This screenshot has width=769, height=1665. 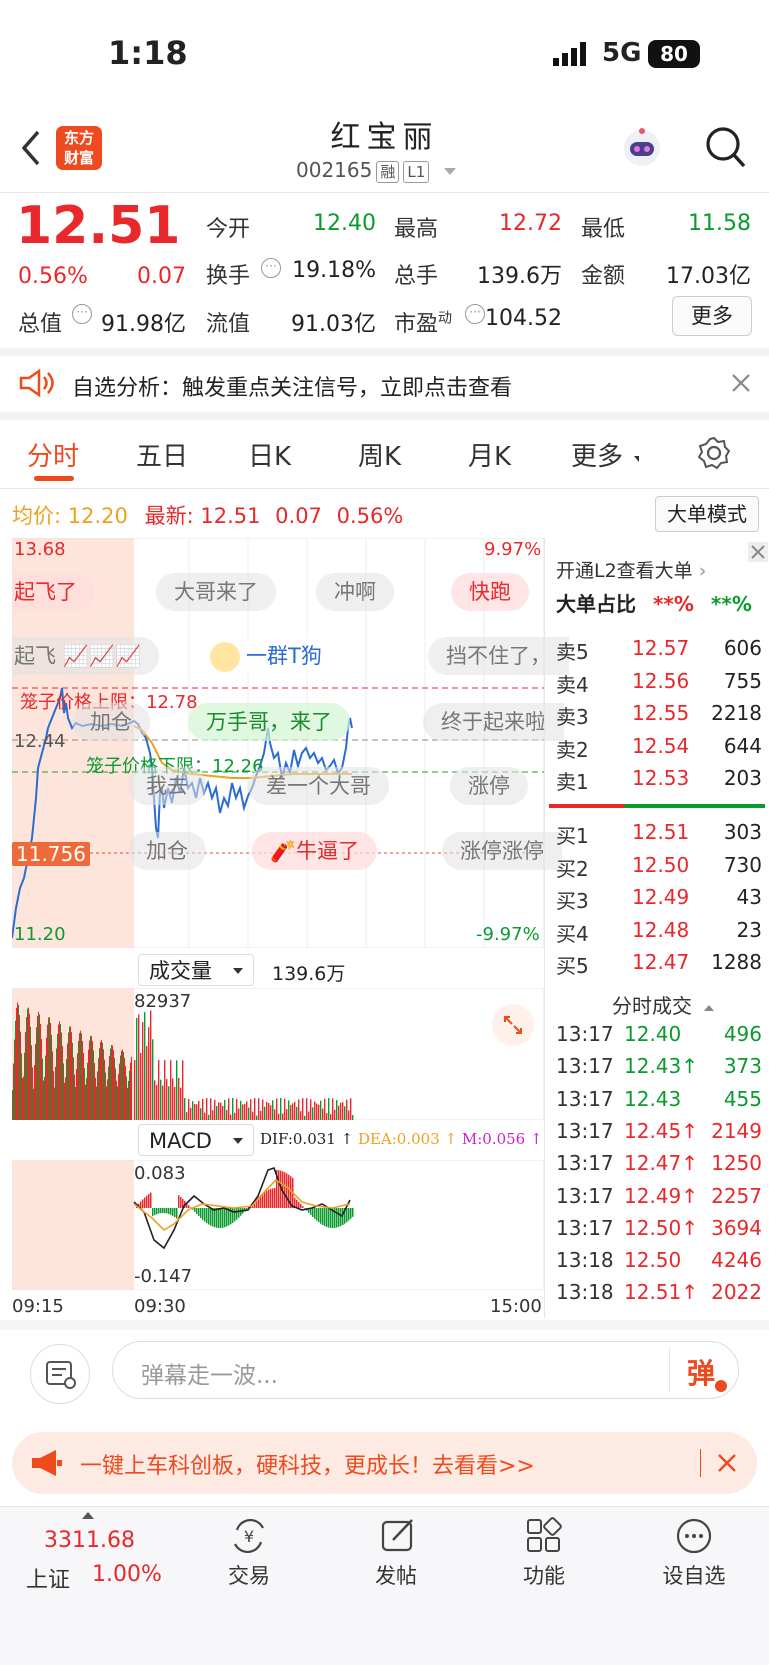 What do you see at coordinates (160, 1306) in the screenshot?
I see `x-open: 09:30` at bounding box center [160, 1306].